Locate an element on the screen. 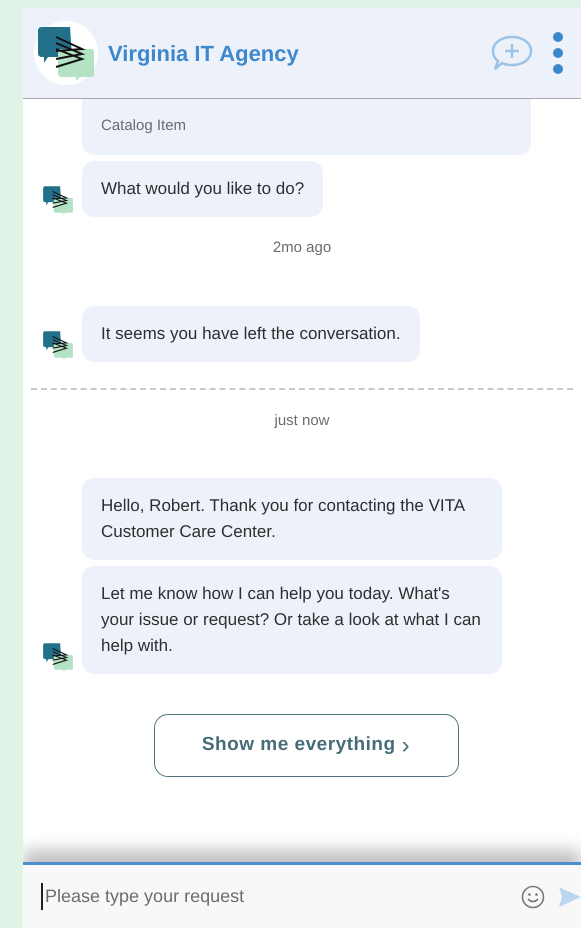 The width and height of the screenshot is (581, 928). message-composer: Please type your request is located at coordinates (302, 895).